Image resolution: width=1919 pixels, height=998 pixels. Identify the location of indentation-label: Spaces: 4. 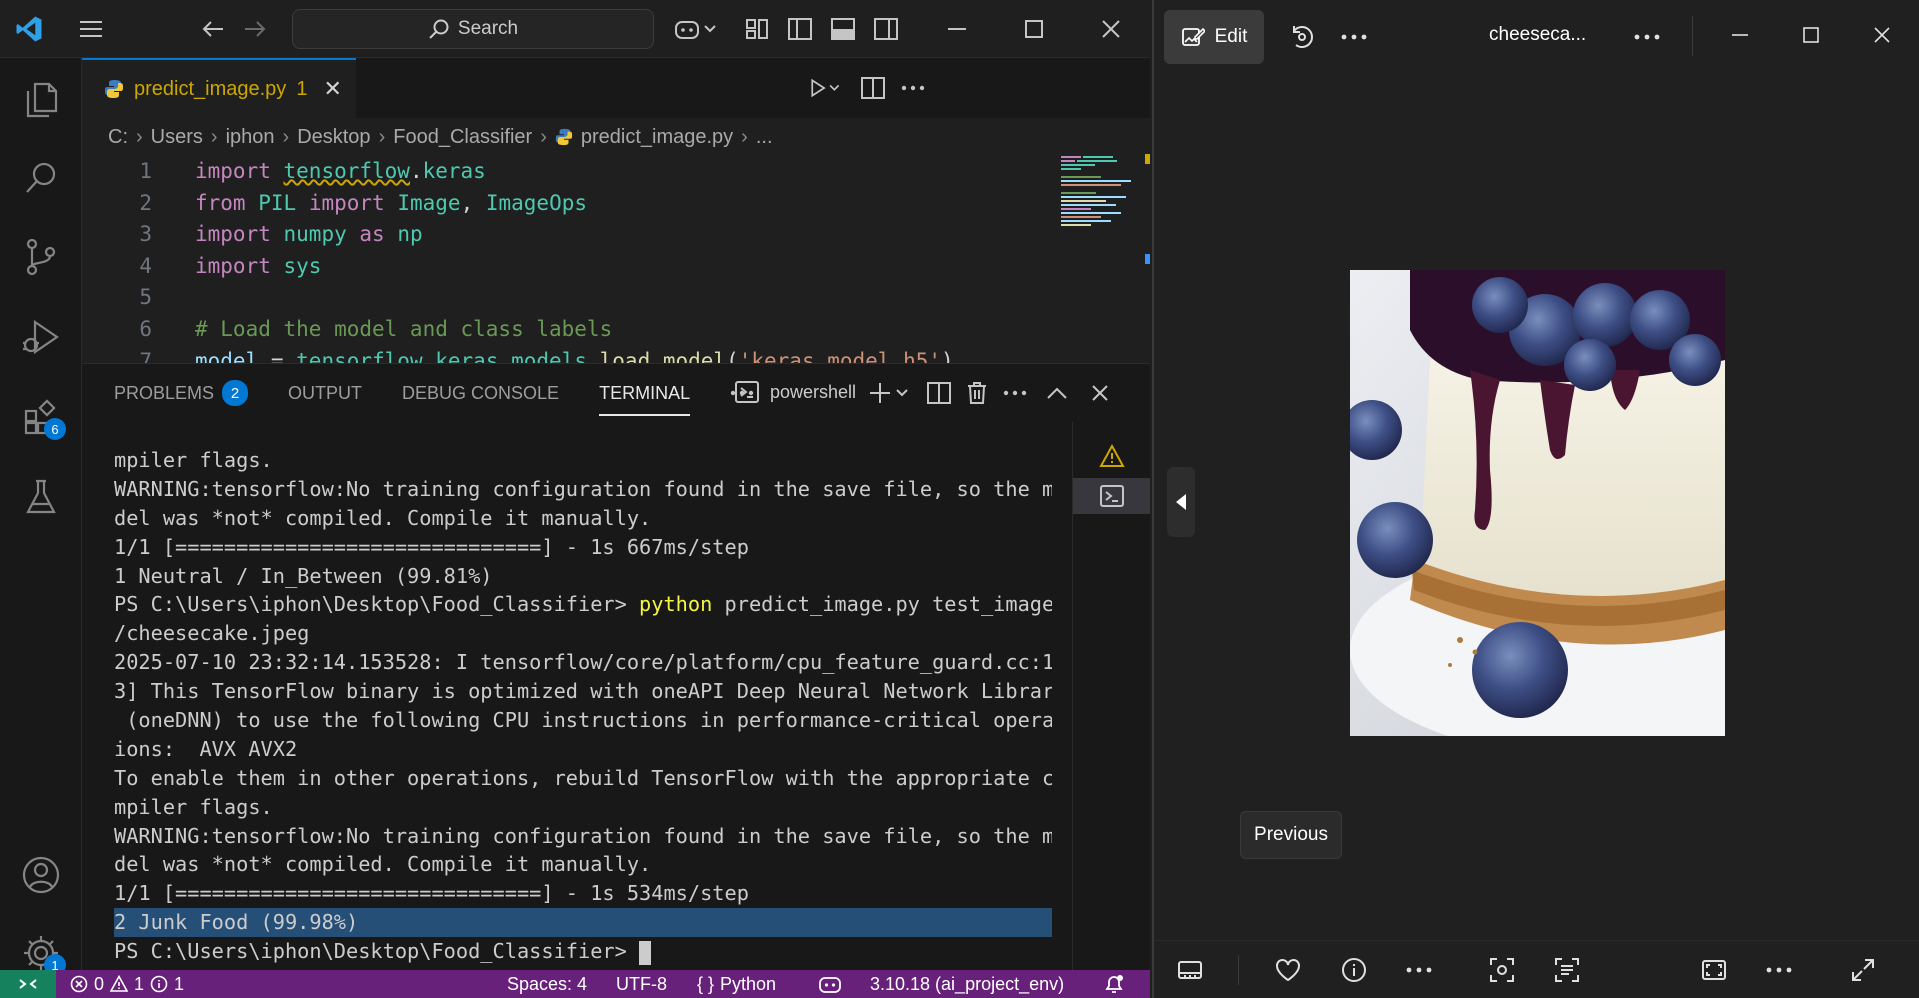
(547, 983).